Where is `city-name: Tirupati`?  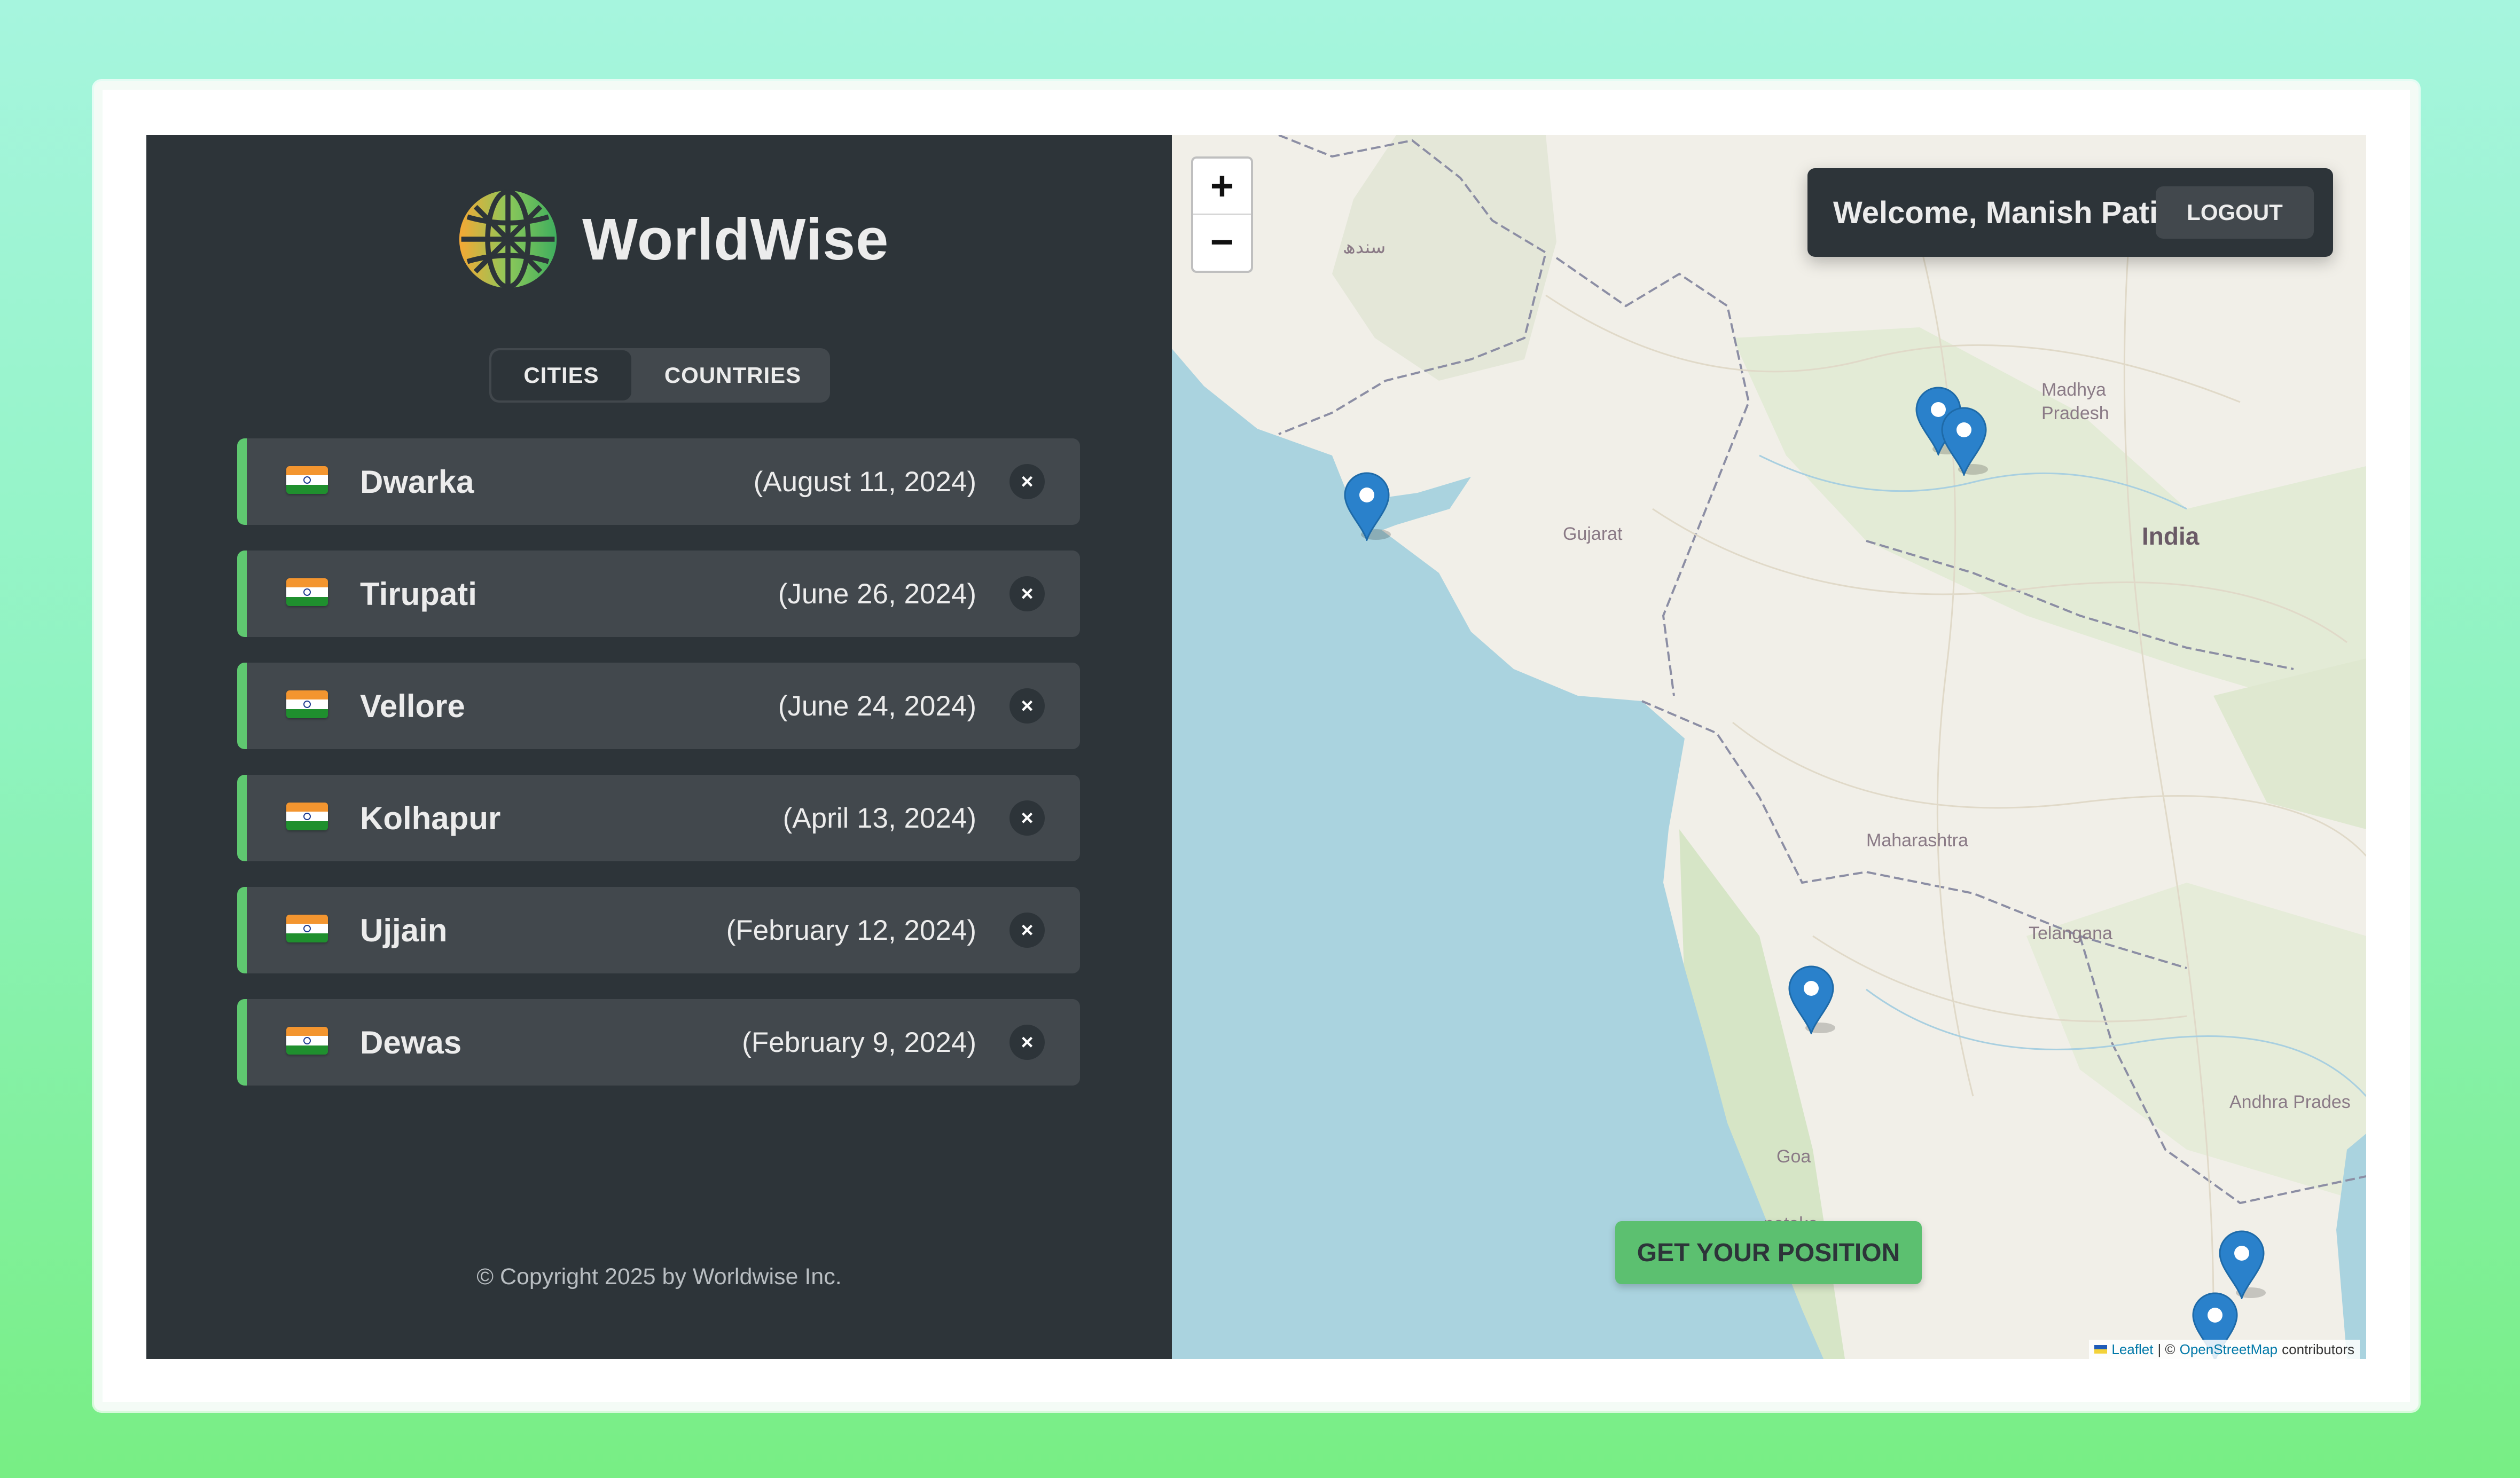
city-name: Tirupati is located at coordinates (418, 594).